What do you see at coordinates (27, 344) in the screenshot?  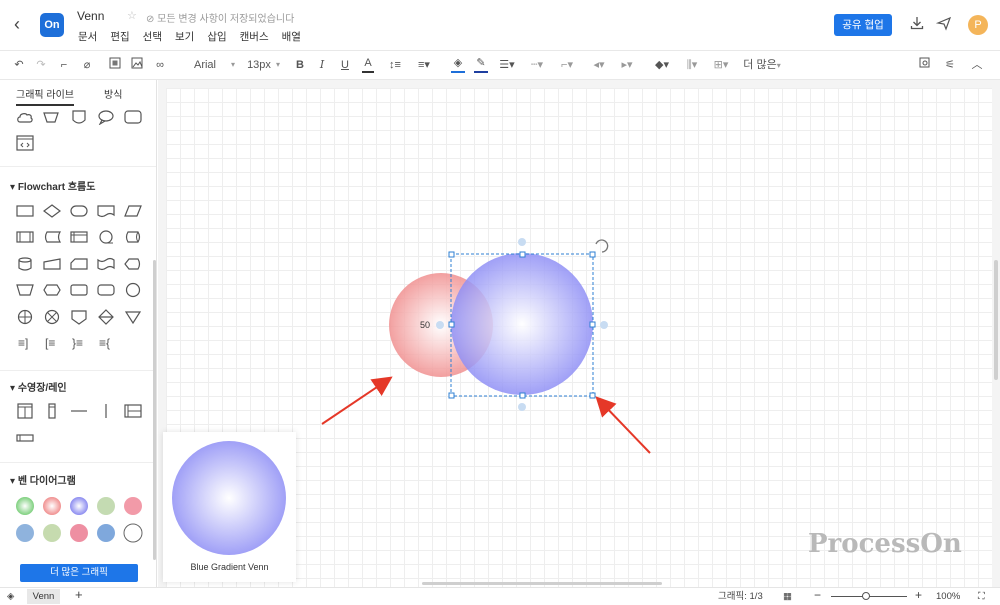 I see `annotation-right-shape-icon: ≡]` at bounding box center [27, 344].